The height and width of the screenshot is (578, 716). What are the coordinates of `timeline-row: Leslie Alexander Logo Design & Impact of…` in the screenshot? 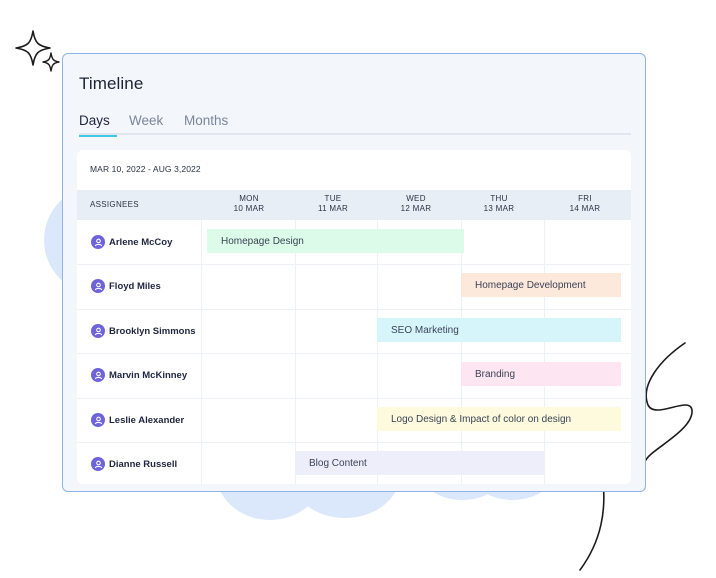 It's located at (354, 420).